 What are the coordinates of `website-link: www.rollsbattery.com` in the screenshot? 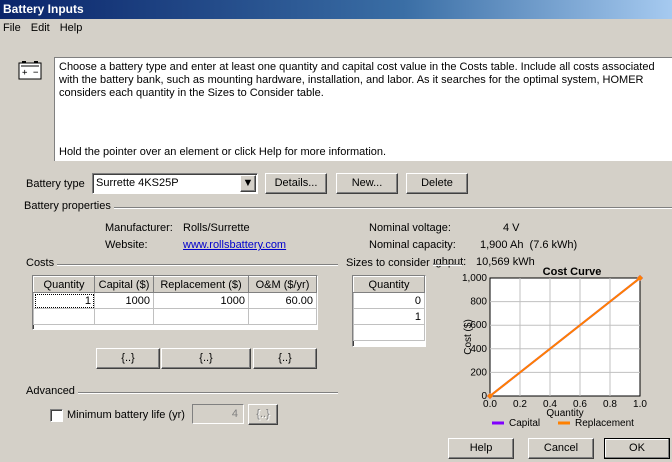 It's located at (234, 245).